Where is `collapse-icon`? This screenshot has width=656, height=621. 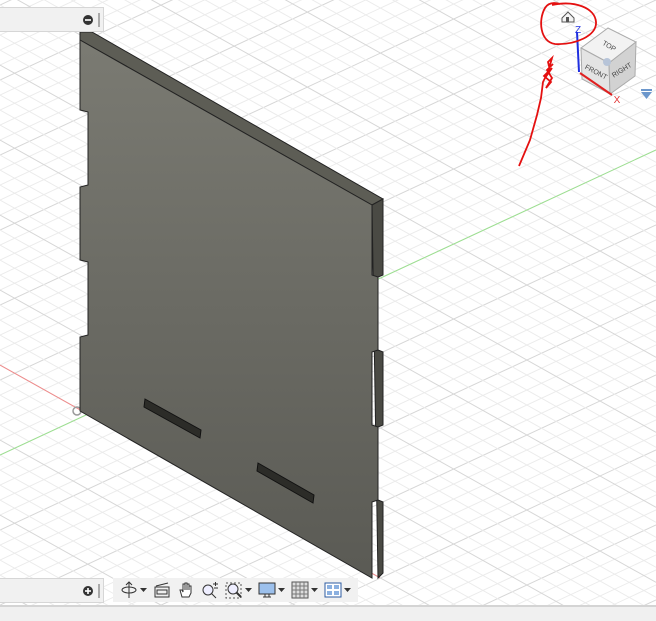 collapse-icon is located at coordinates (88, 19).